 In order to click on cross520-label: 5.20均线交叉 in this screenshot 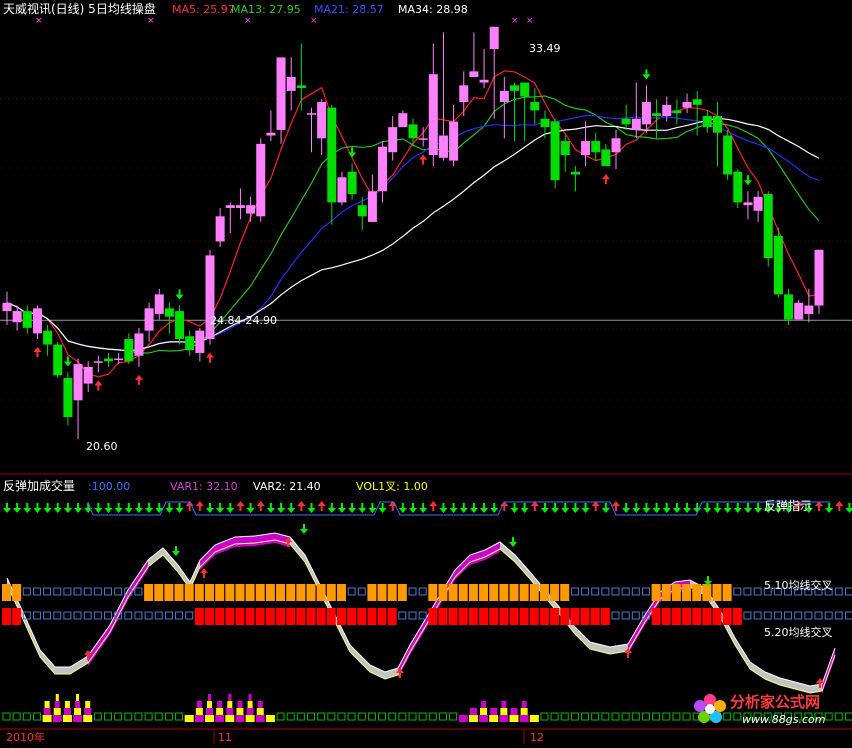, I will do `click(798, 632)`.